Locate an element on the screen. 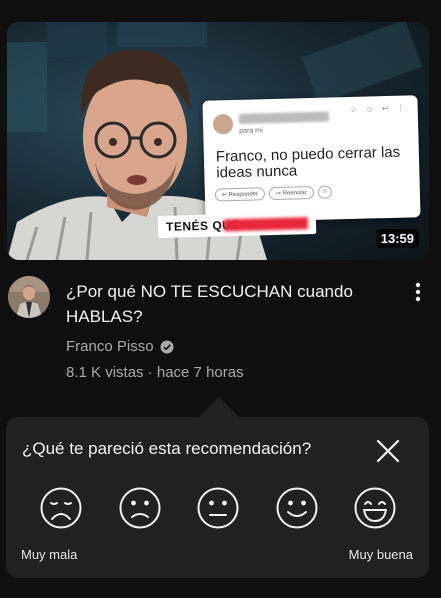  more-vert-icon is located at coordinates (418, 292).